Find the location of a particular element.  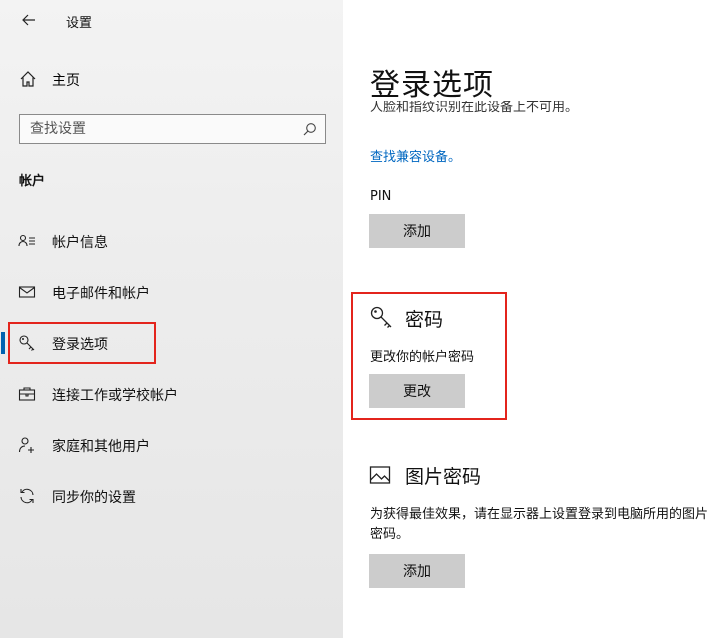

back-arrow-icon is located at coordinates (28, 20).